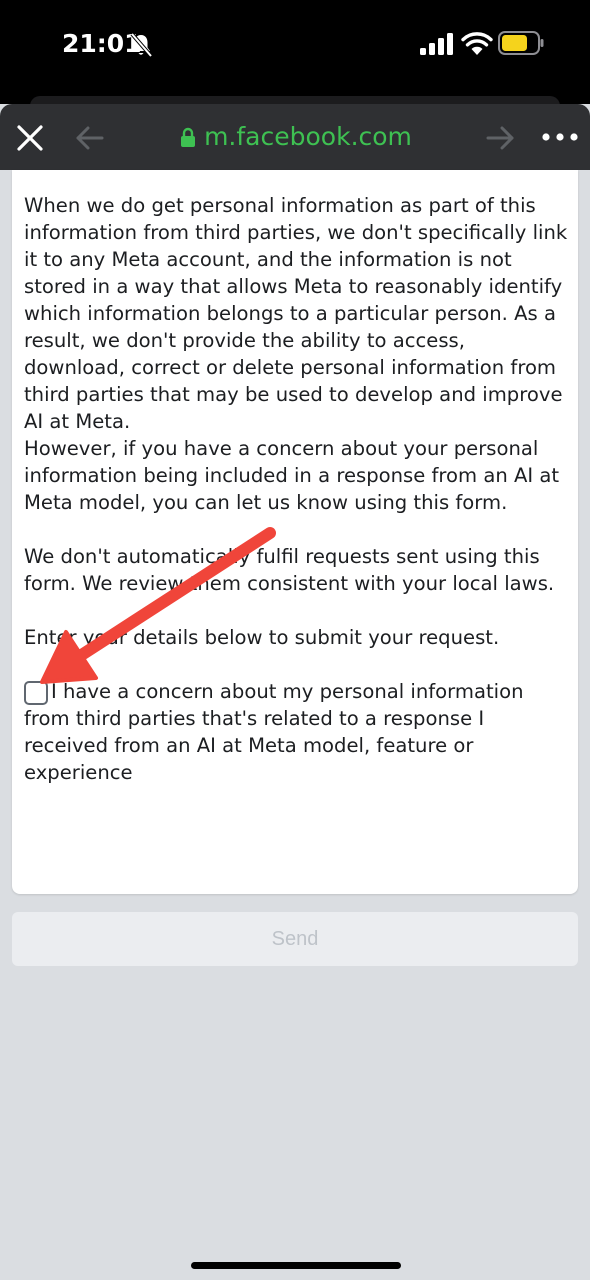 Image resolution: width=590 pixels, height=1280 pixels. What do you see at coordinates (188, 137) in the screenshot?
I see `lock-icon` at bounding box center [188, 137].